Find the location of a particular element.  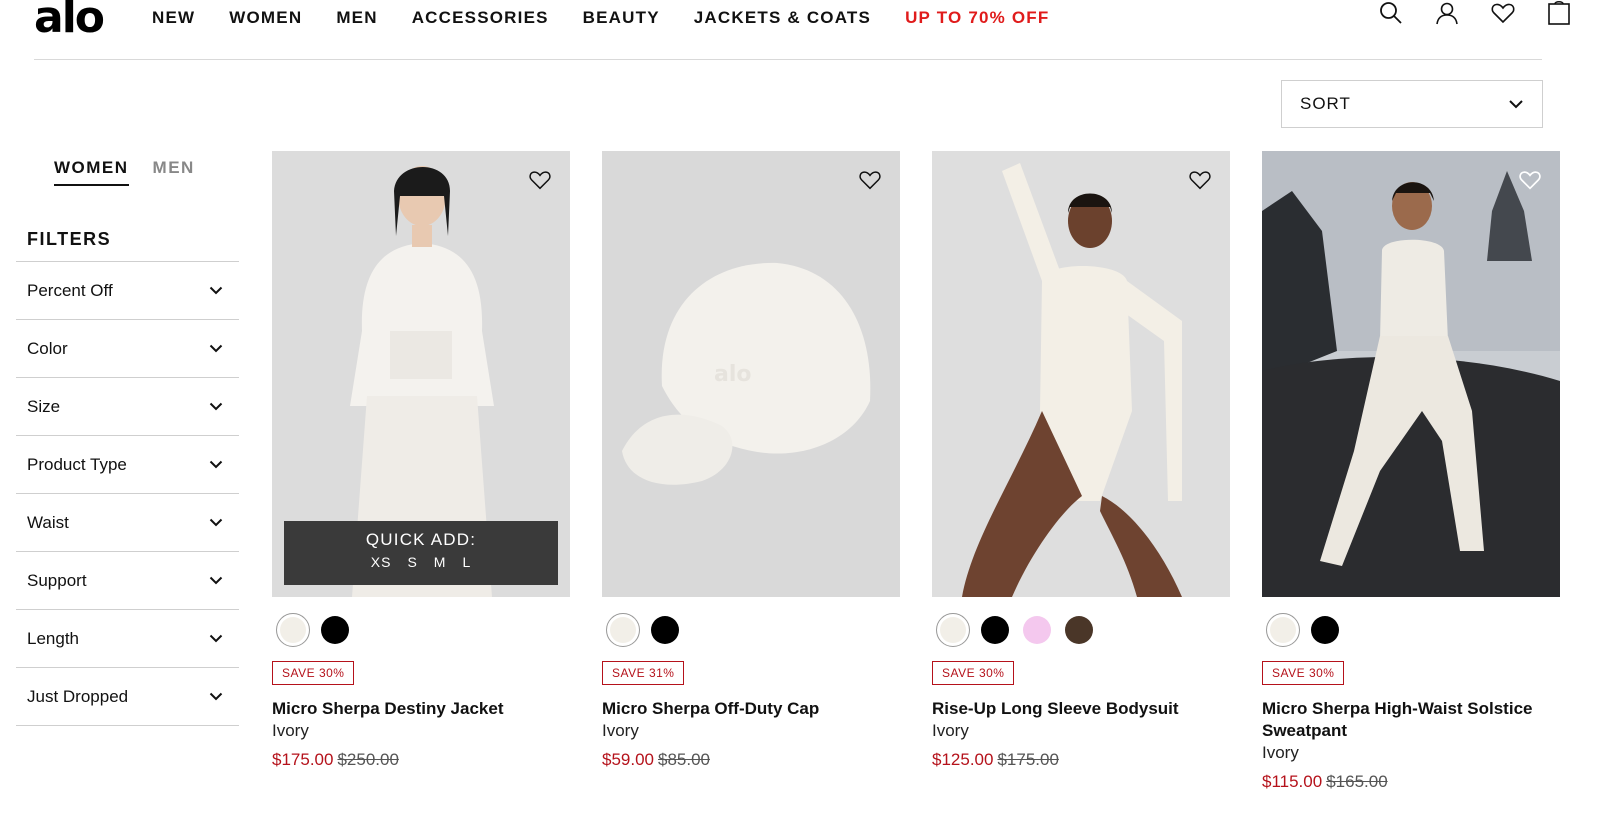

sort-dropdown: SORT is located at coordinates (1412, 104).